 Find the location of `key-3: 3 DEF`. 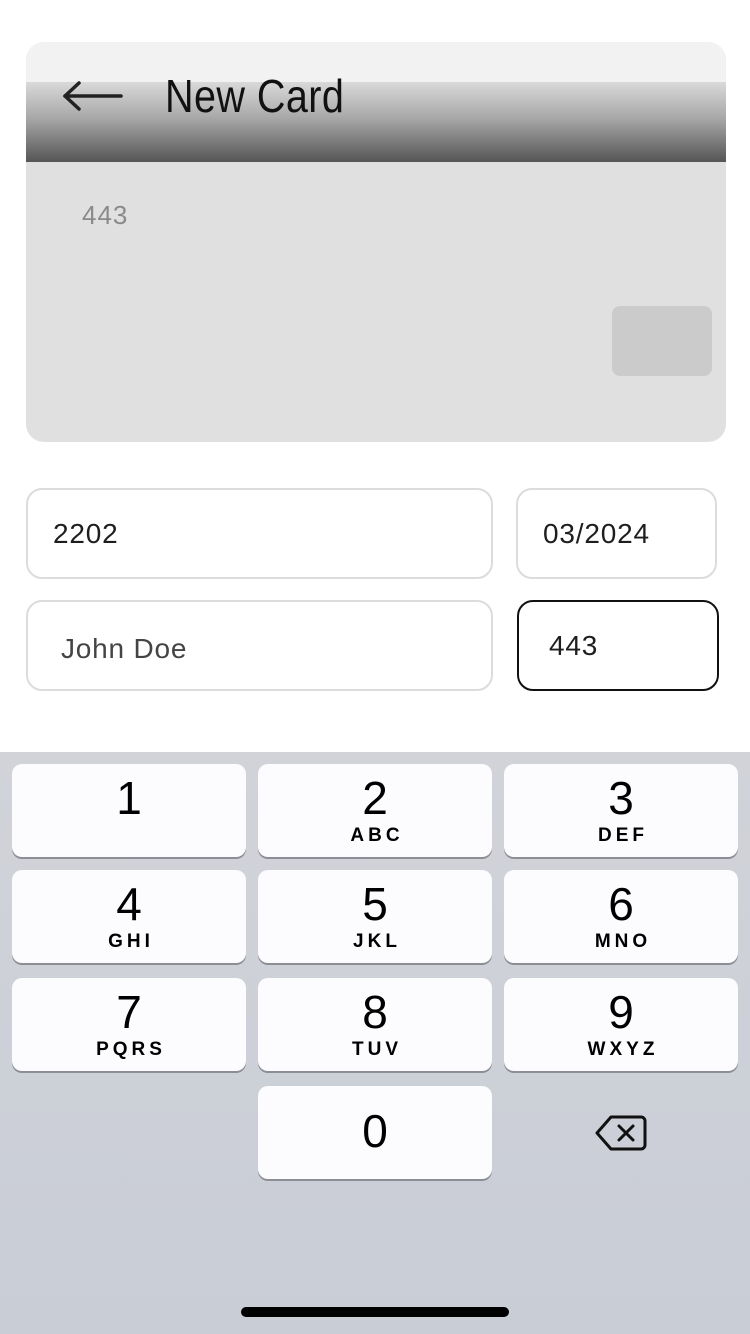

key-3: 3 DEF is located at coordinates (621, 810).